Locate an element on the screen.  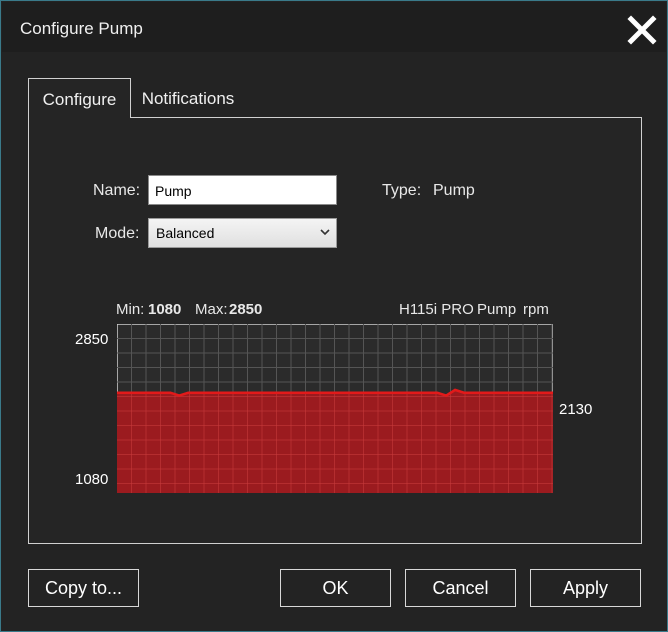
type-label: Type: is located at coordinates (402, 190).